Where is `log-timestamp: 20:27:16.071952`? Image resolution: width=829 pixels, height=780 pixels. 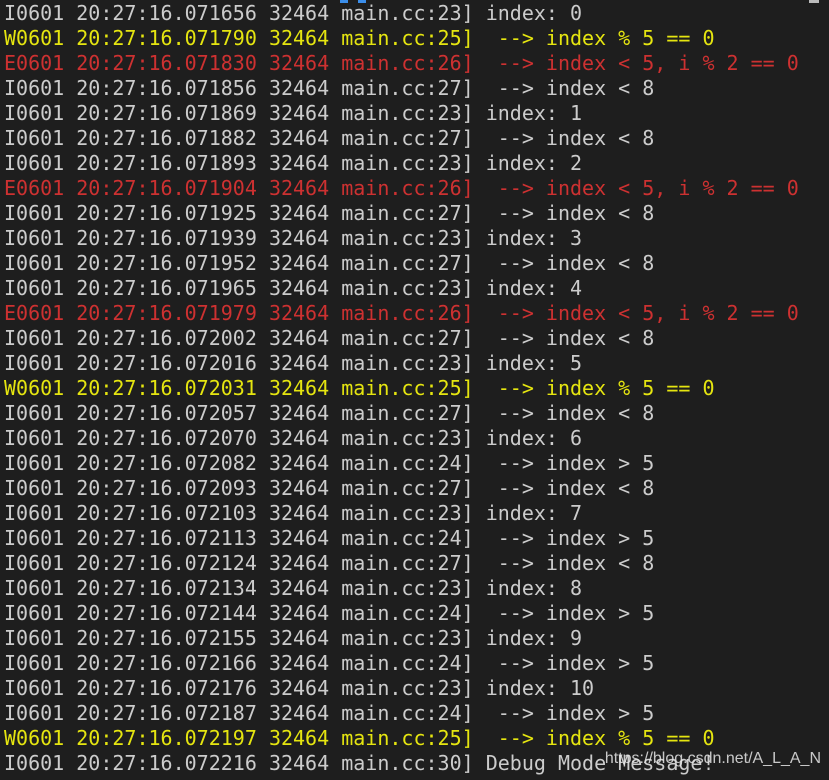
log-timestamp: 20:27:16.071952 is located at coordinates (166, 263).